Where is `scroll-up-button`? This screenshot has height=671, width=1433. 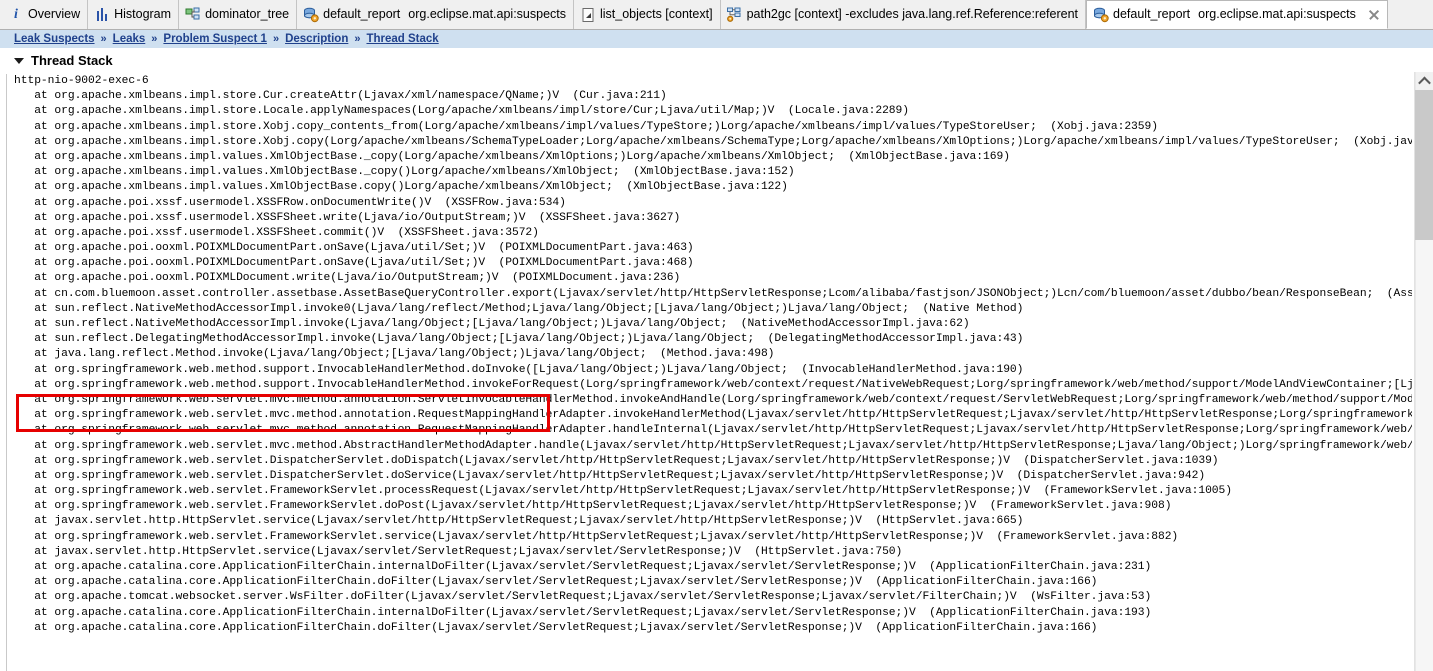 scroll-up-button is located at coordinates (1424, 81).